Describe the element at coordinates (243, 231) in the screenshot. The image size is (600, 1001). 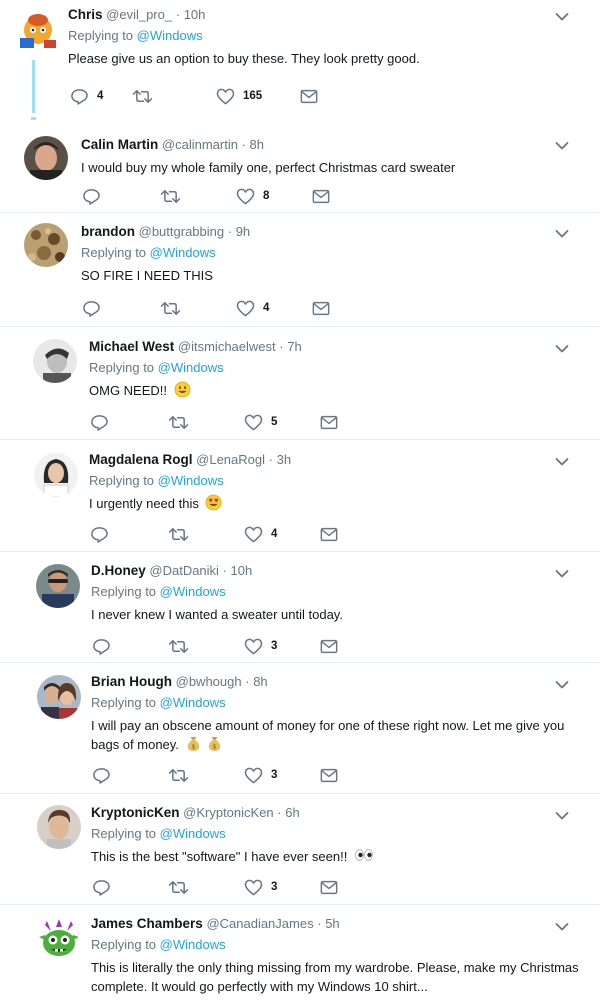
I see `timestamp: 9h` at that location.